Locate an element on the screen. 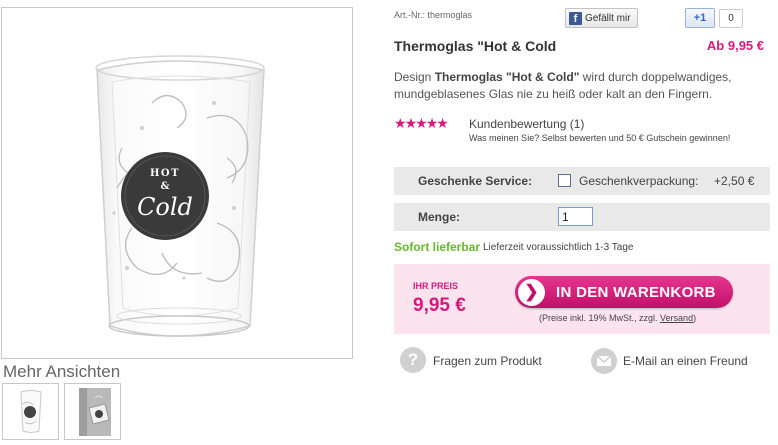  rating-link: Kundenbewertung (1) is located at coordinates (526, 124).